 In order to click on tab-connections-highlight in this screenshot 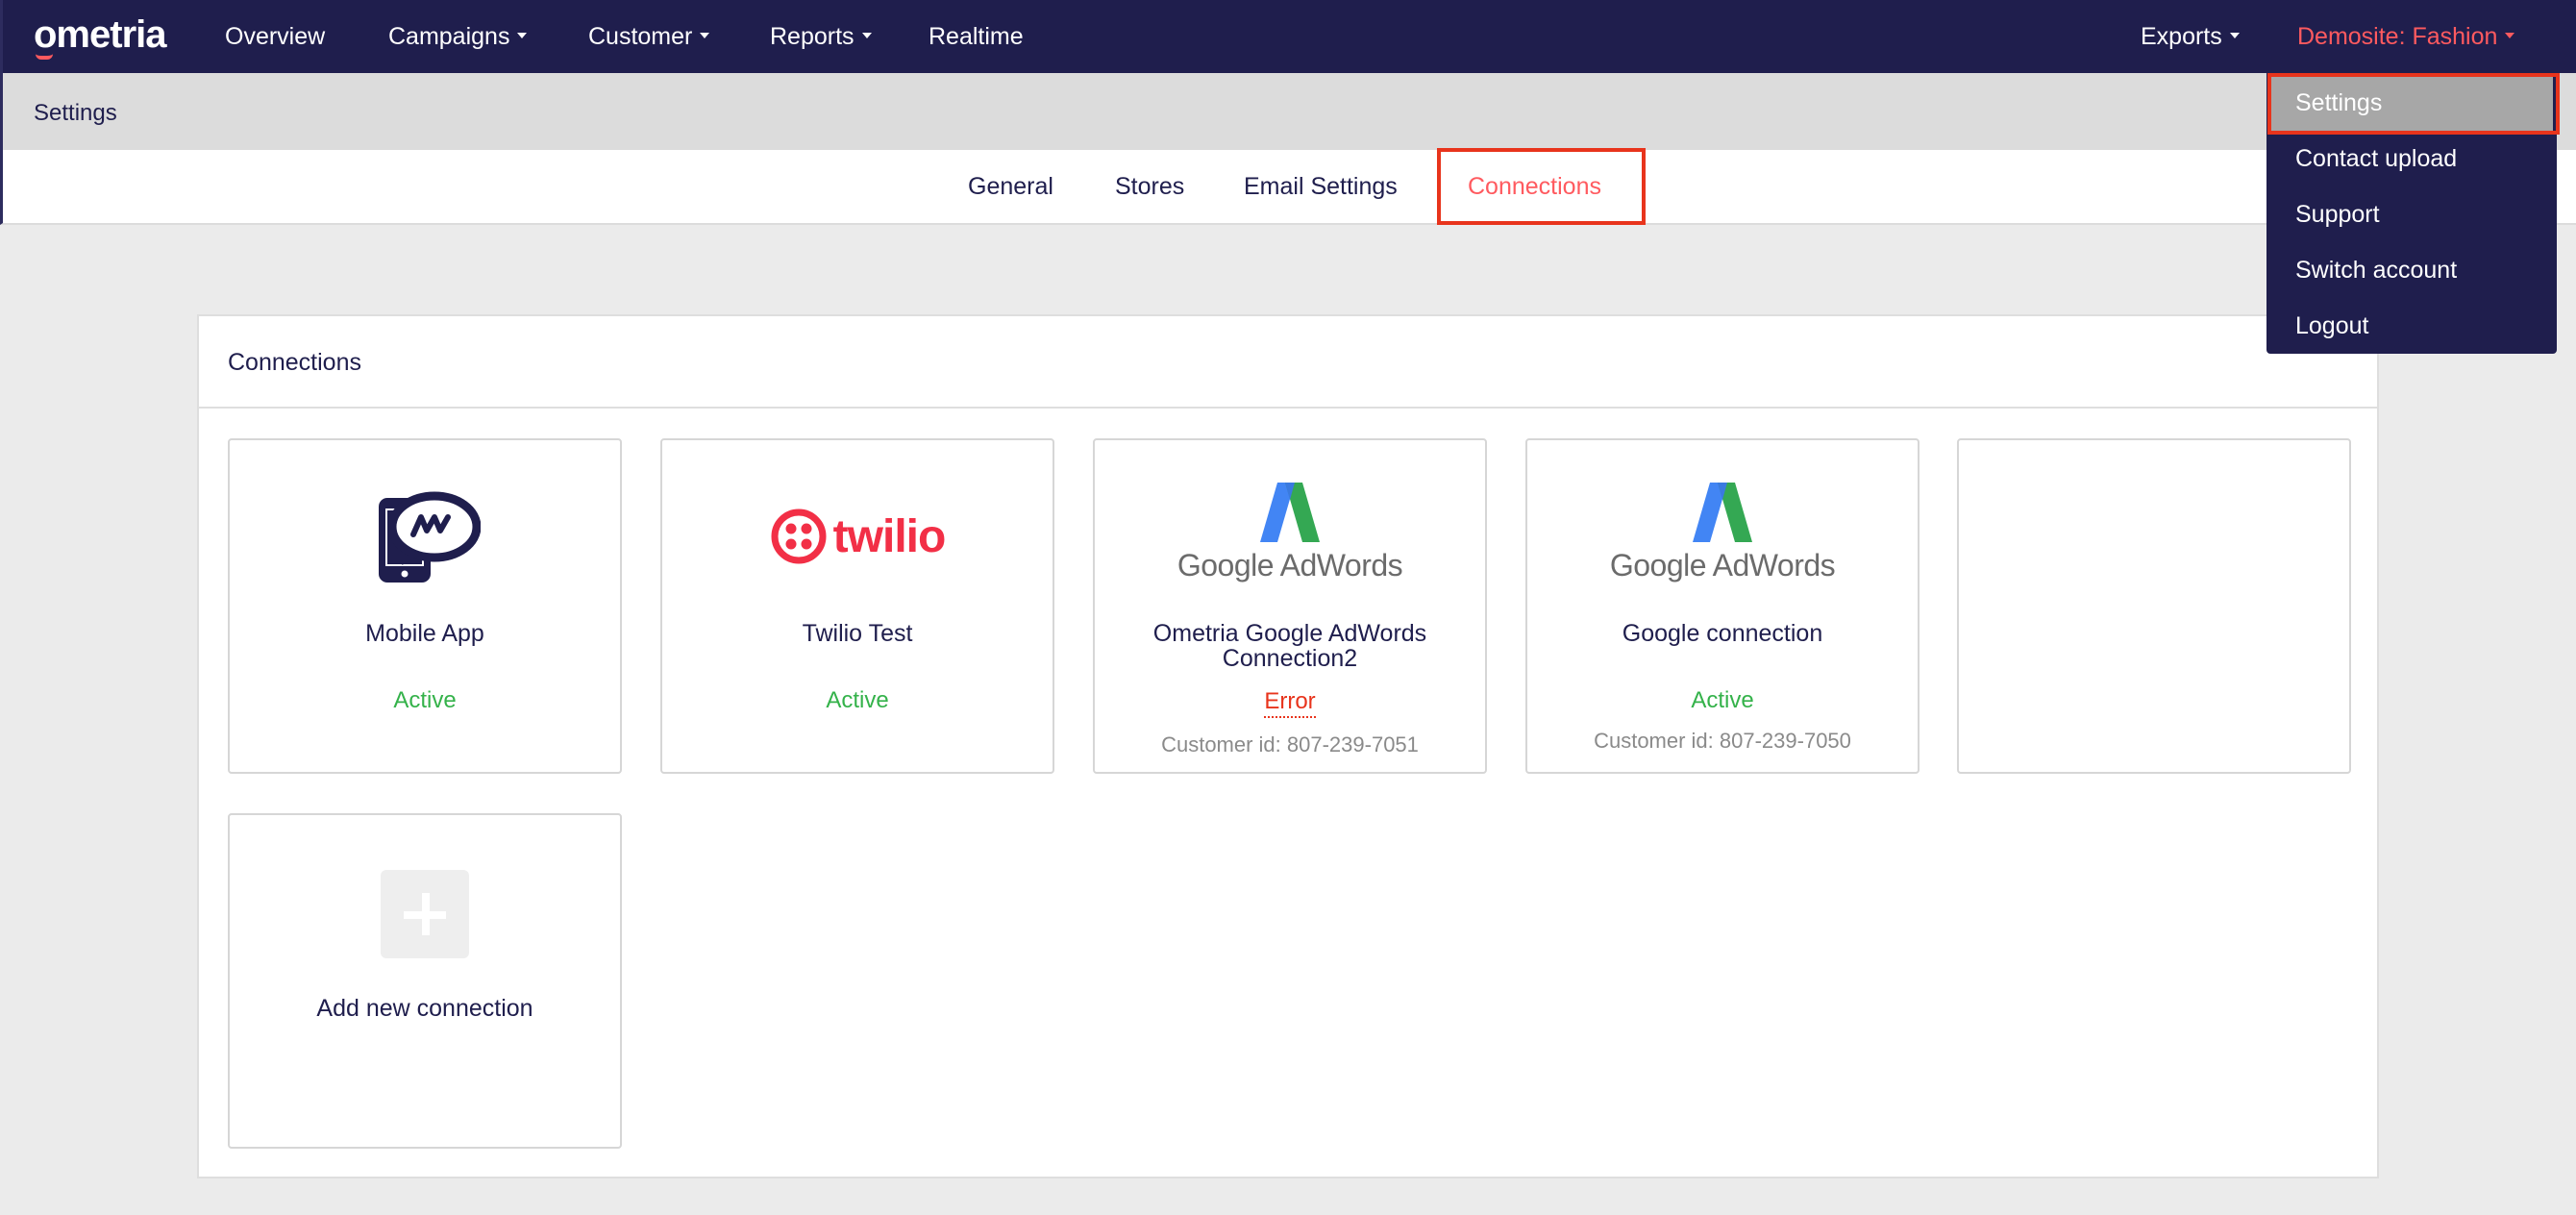, I will do `click(1541, 186)`.